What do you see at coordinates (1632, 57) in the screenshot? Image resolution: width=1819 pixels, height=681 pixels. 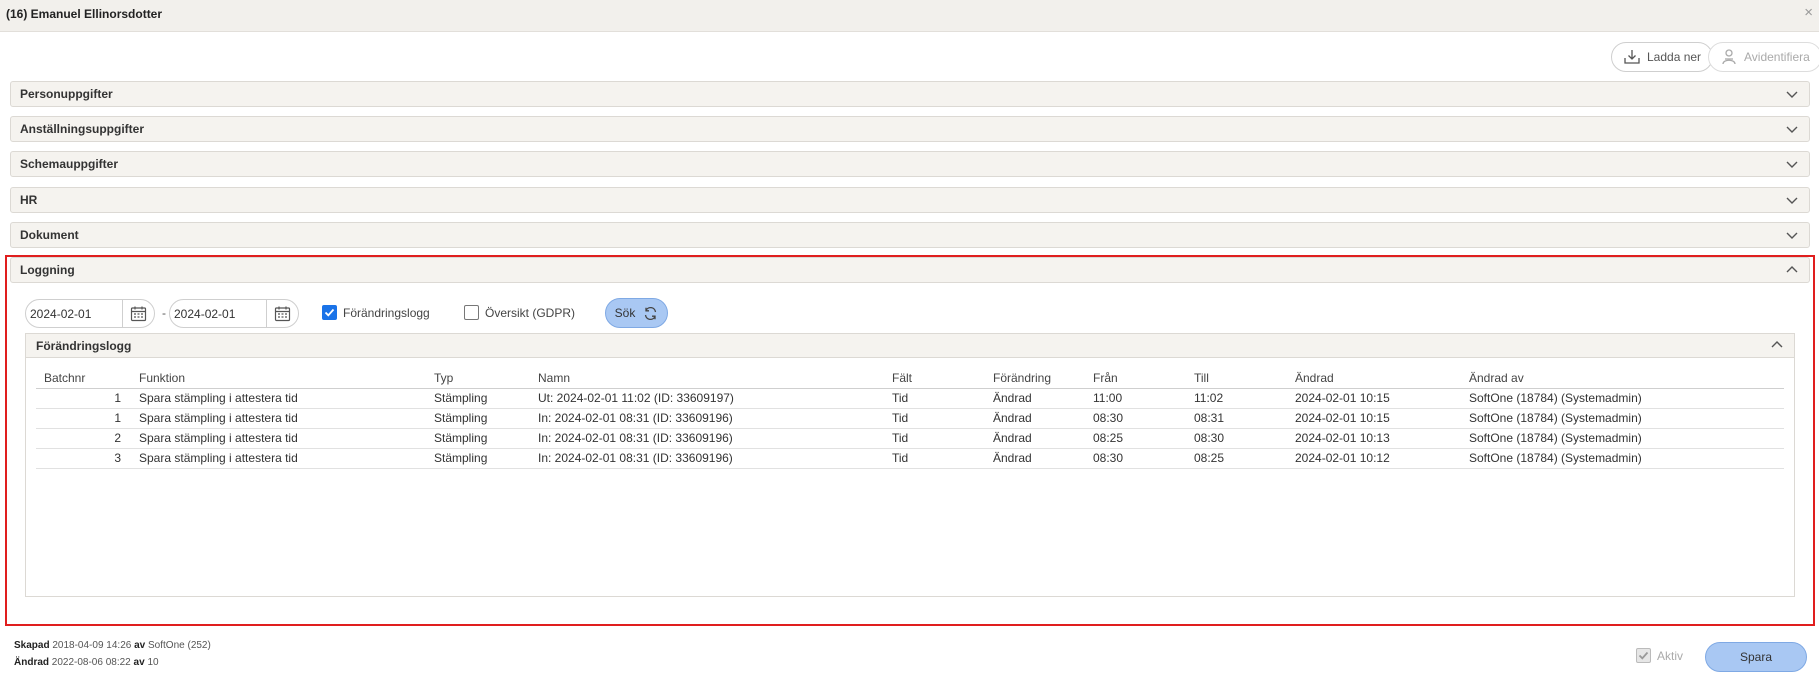 I see `download-icon` at bounding box center [1632, 57].